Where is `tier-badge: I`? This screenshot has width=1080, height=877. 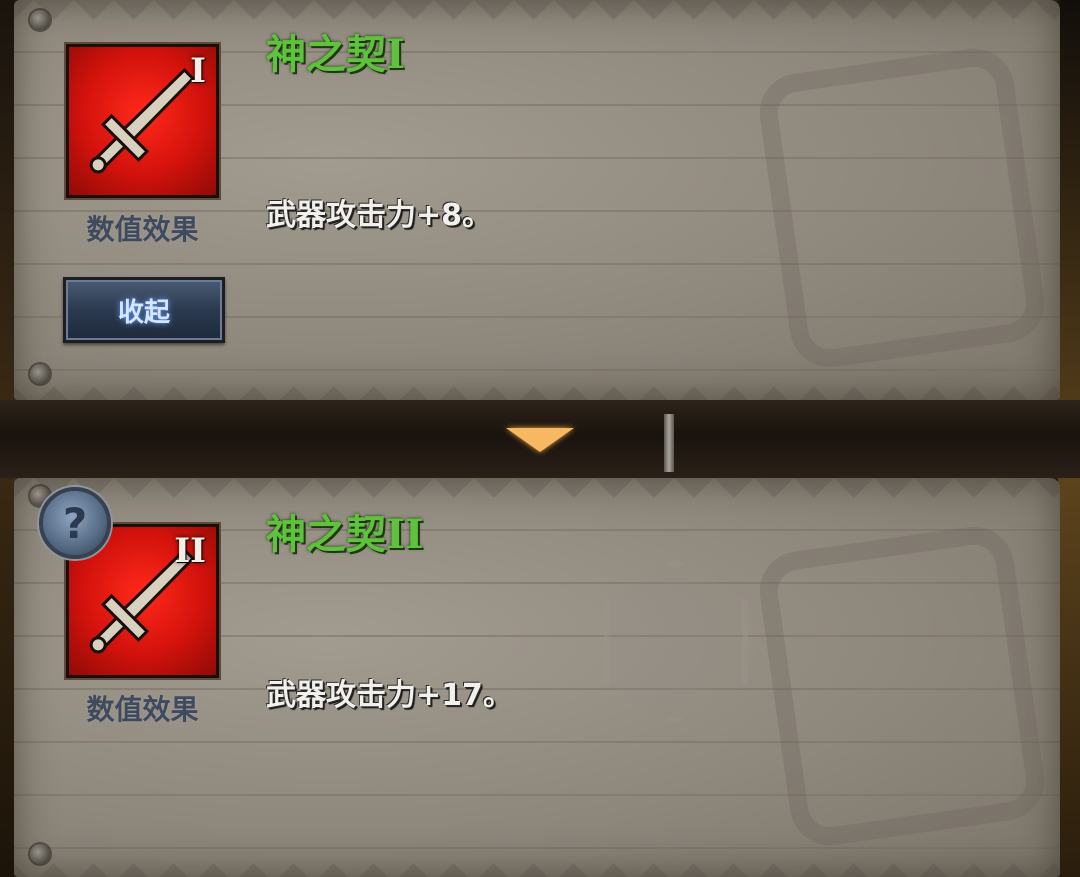
tier-badge: I is located at coordinates (198, 71).